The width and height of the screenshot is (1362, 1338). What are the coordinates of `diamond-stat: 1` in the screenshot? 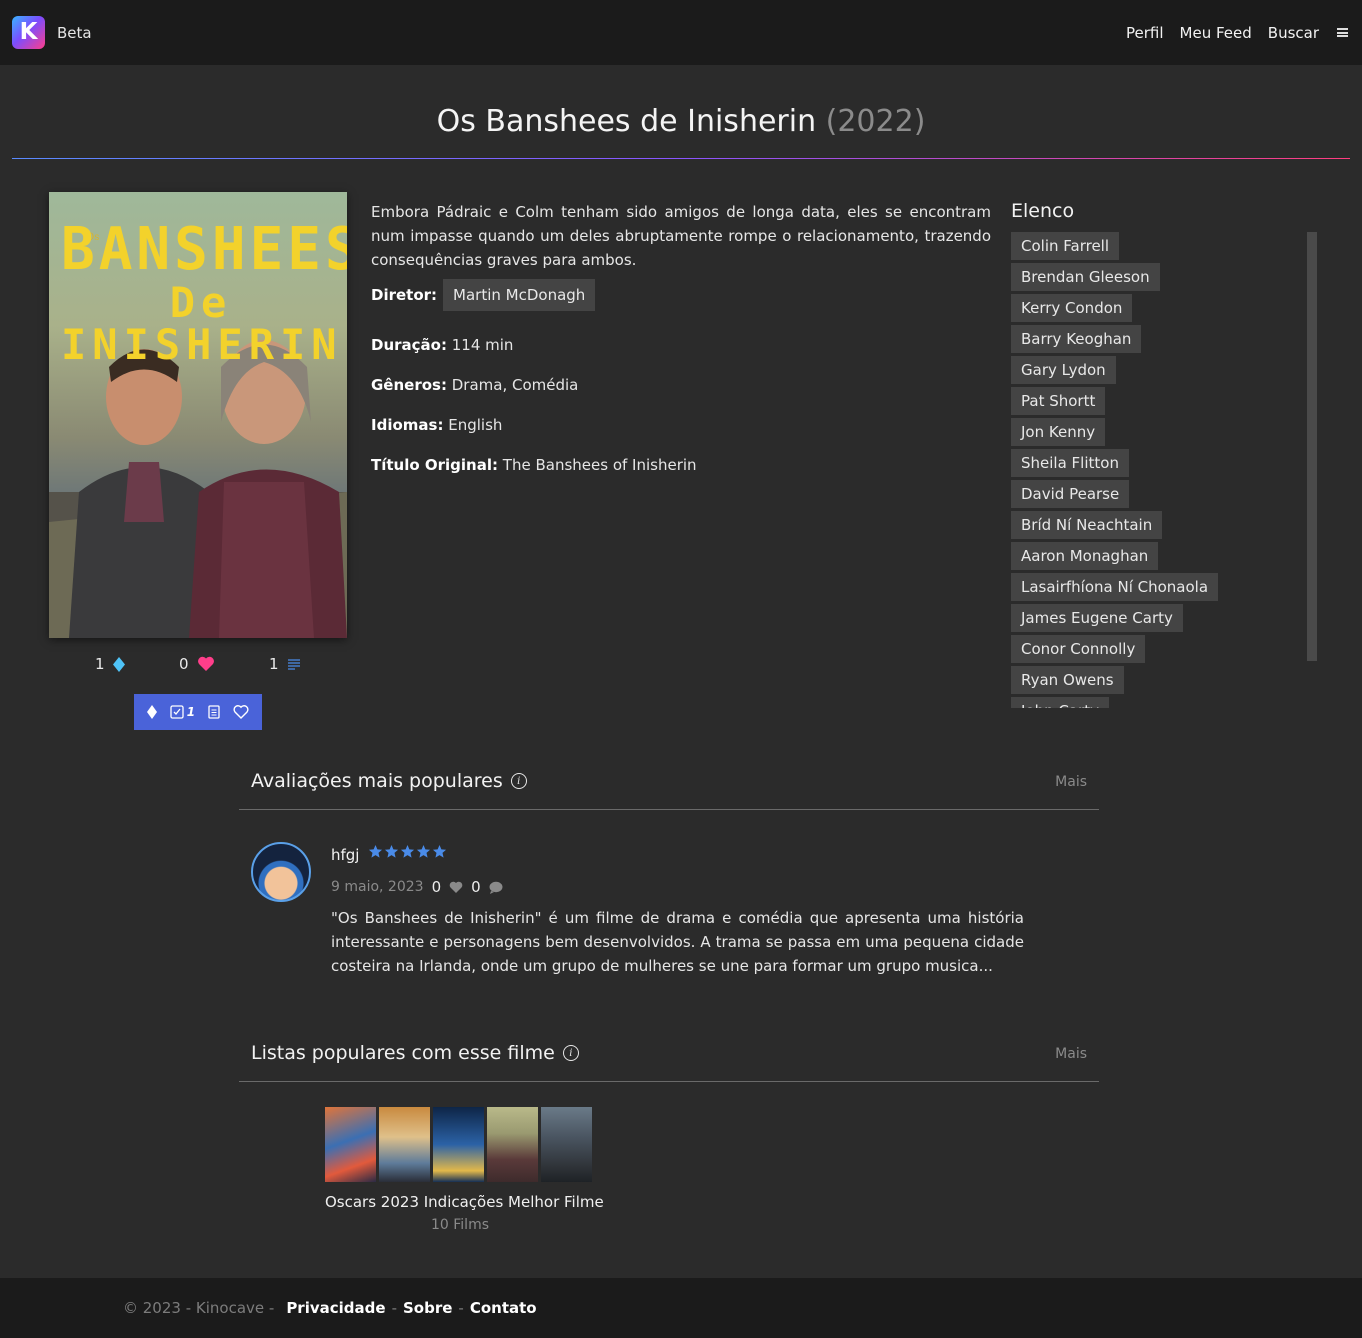 It's located at (110, 664).